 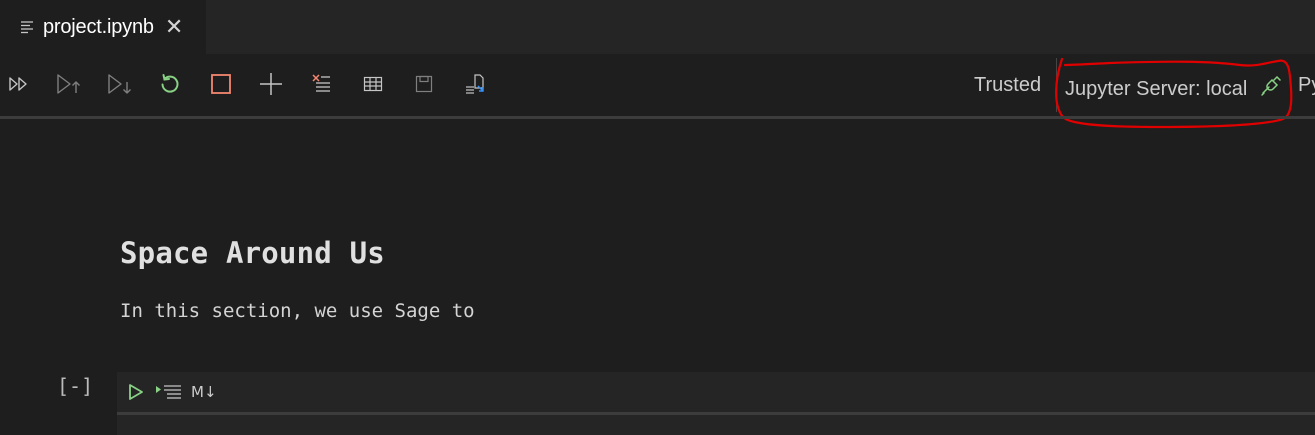 I want to click on run-by-line-button, so click(x=169, y=392).